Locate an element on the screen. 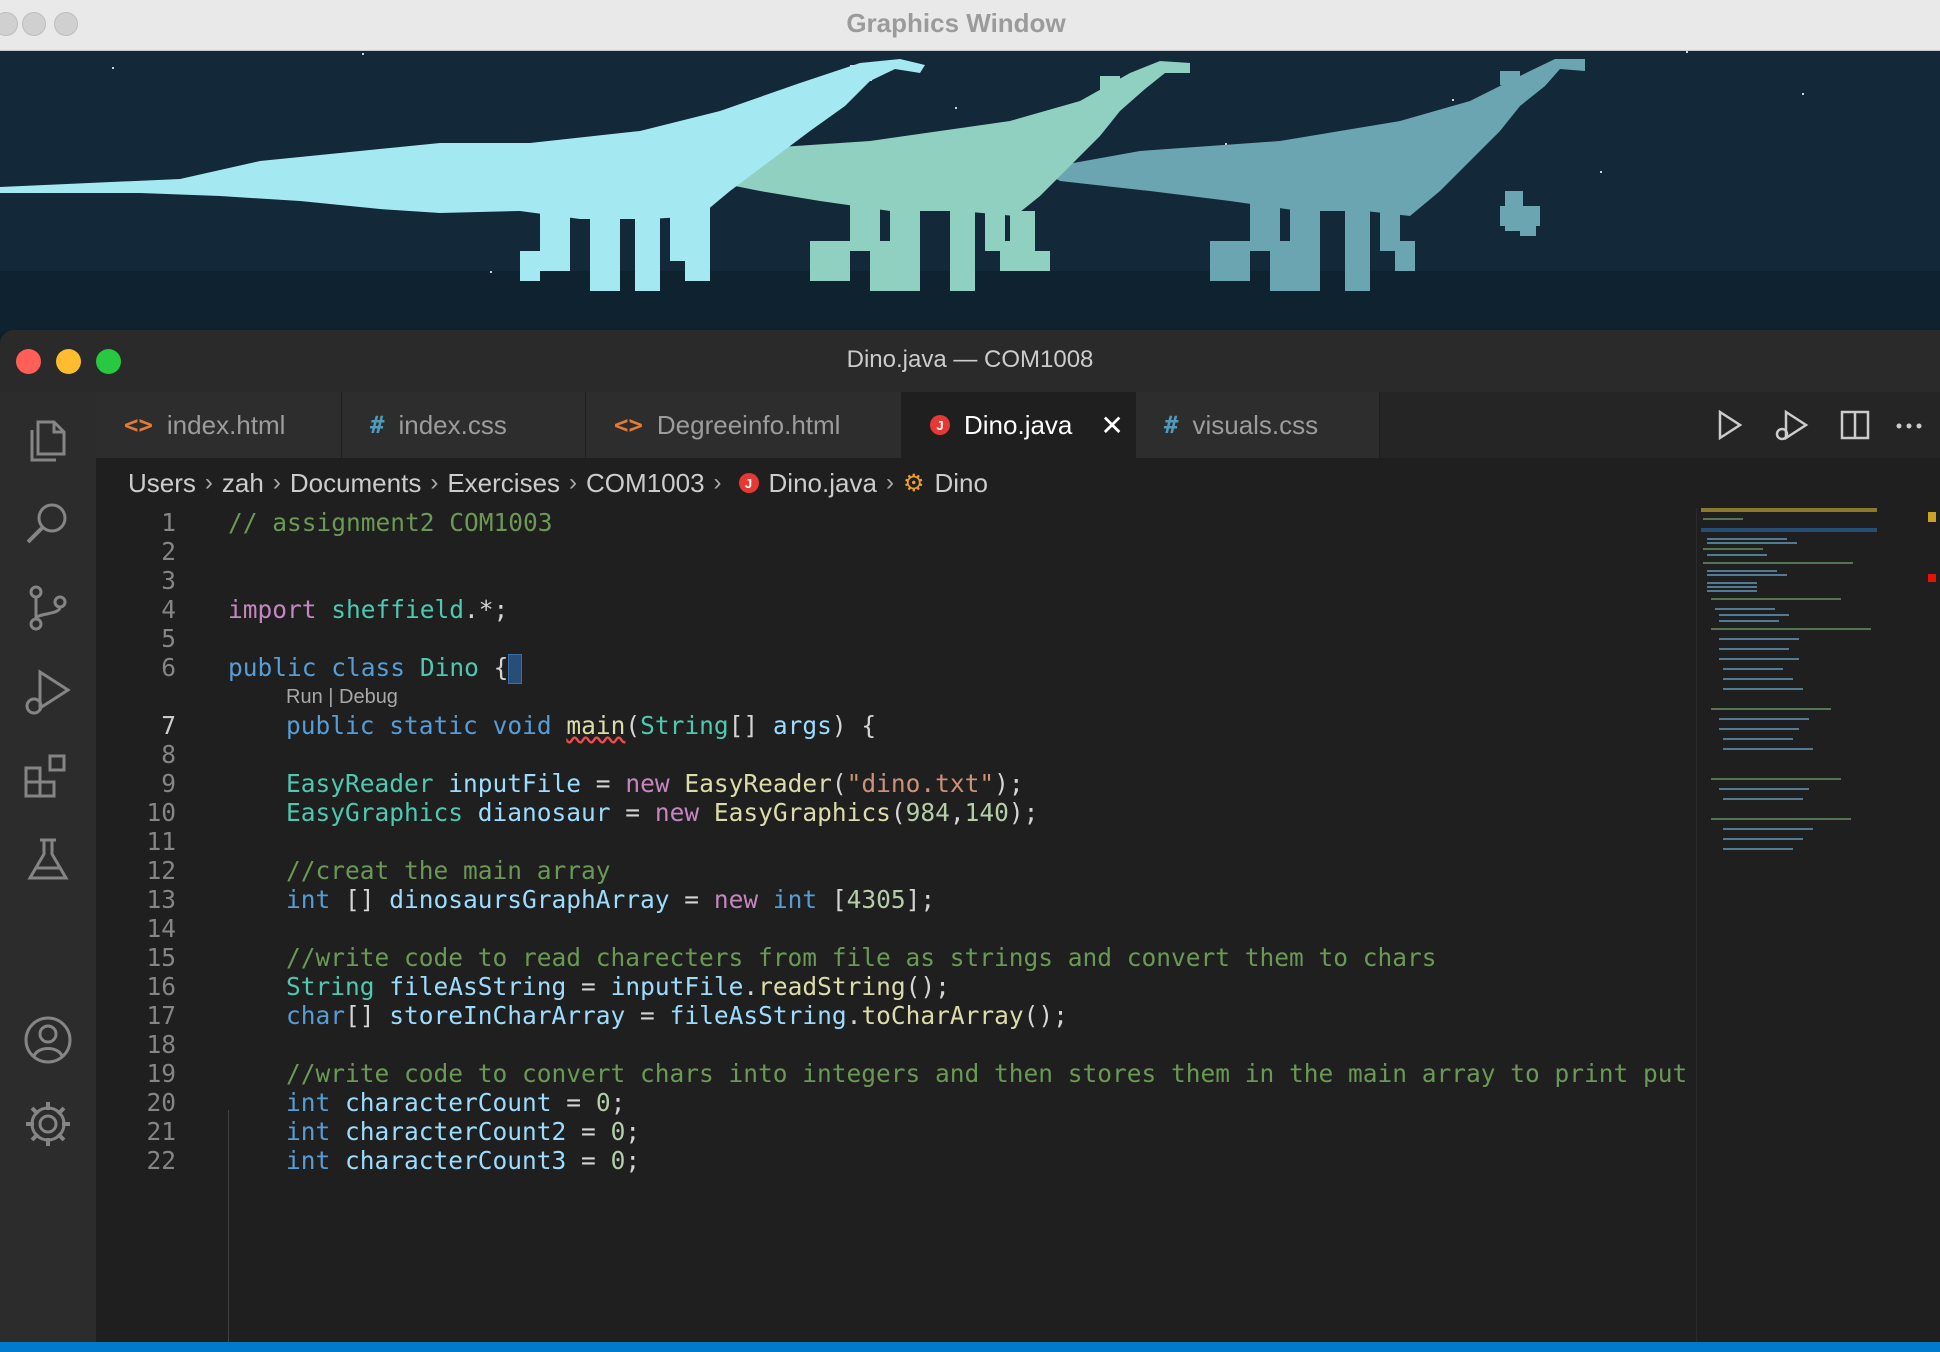 This screenshot has height=1352, width=1940. constructor: EasyReader is located at coordinates (758, 783).